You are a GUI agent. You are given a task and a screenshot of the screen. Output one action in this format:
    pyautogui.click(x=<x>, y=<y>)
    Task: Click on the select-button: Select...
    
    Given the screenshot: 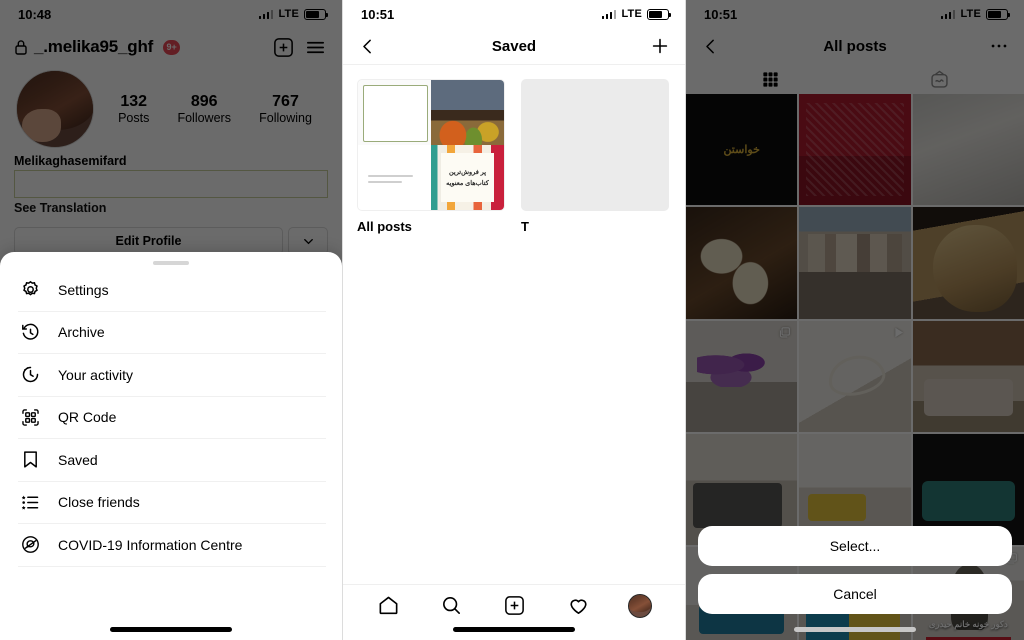 What is the action you would take?
    pyautogui.click(x=855, y=546)
    